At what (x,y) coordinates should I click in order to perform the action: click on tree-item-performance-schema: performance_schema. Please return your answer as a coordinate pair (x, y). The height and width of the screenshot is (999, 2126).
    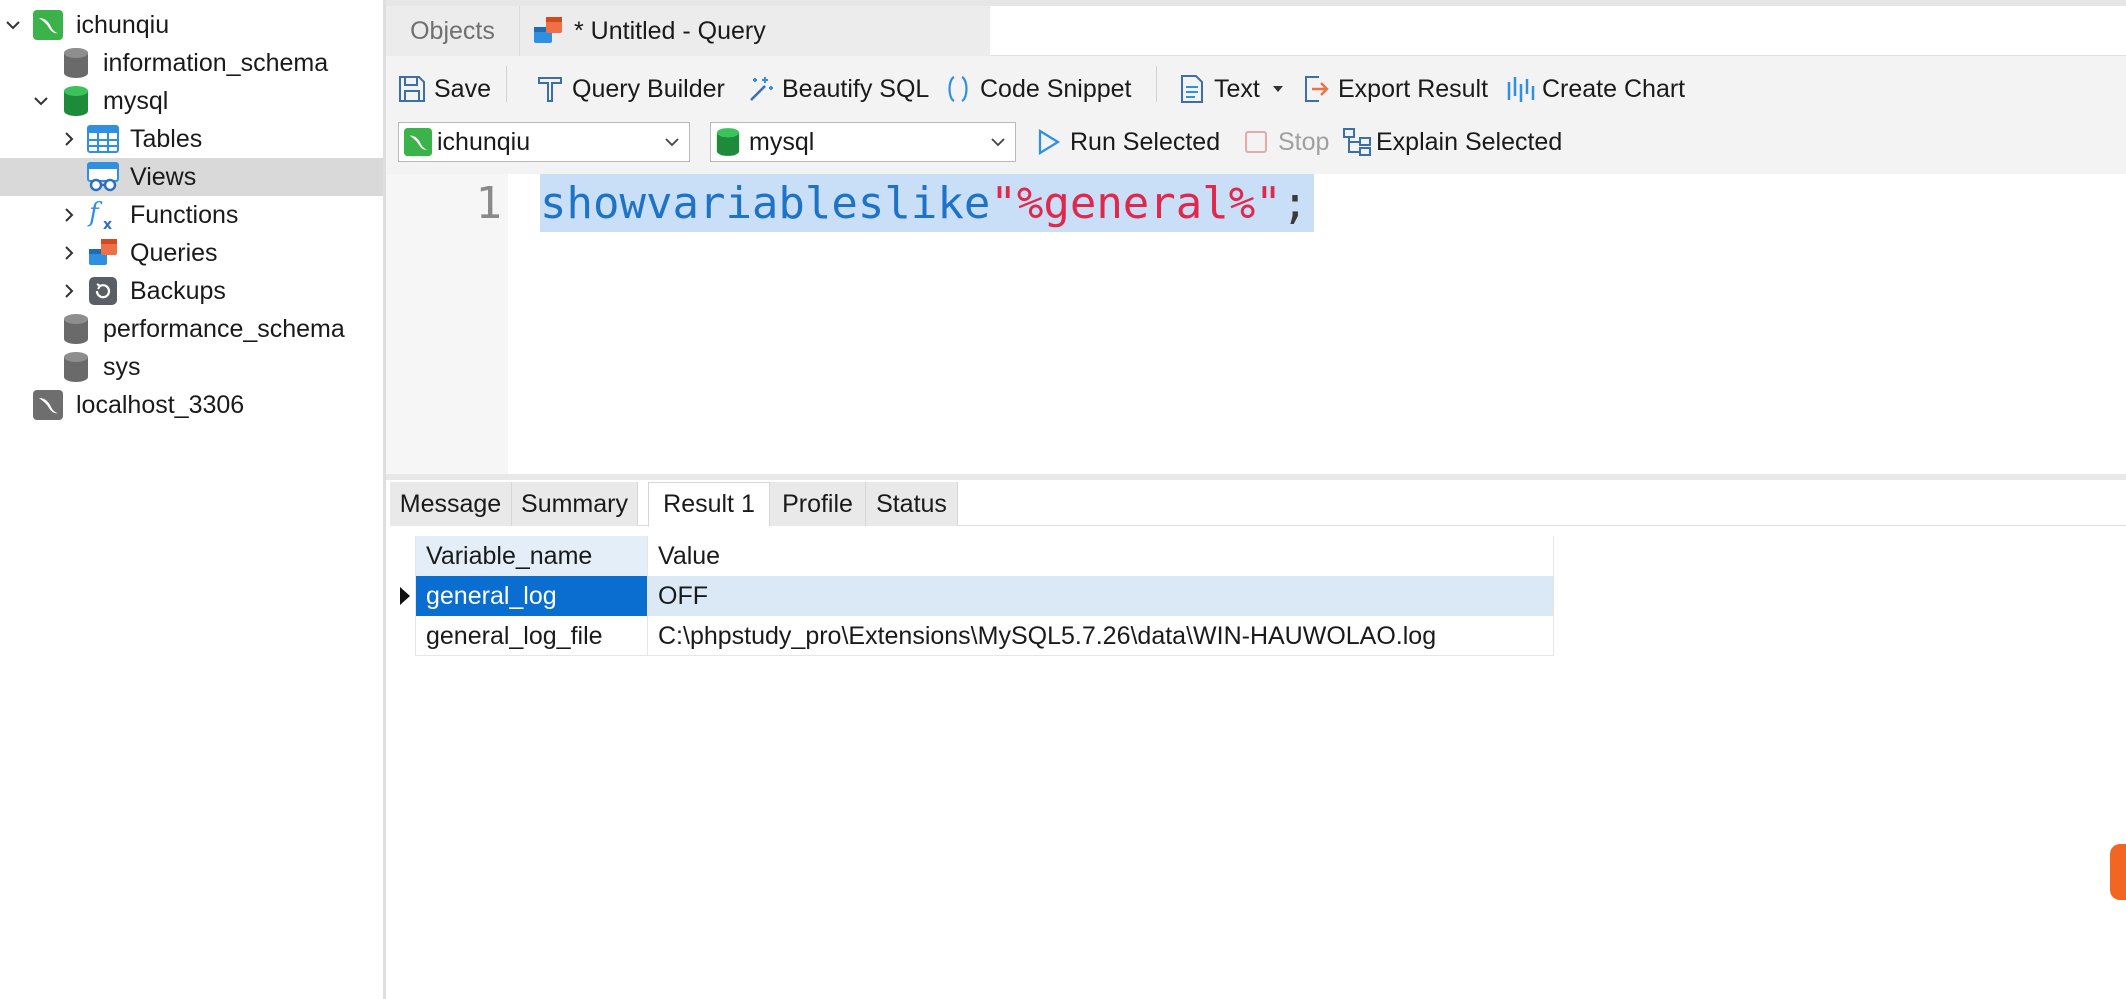
    Looking at the image, I should click on (191, 329).